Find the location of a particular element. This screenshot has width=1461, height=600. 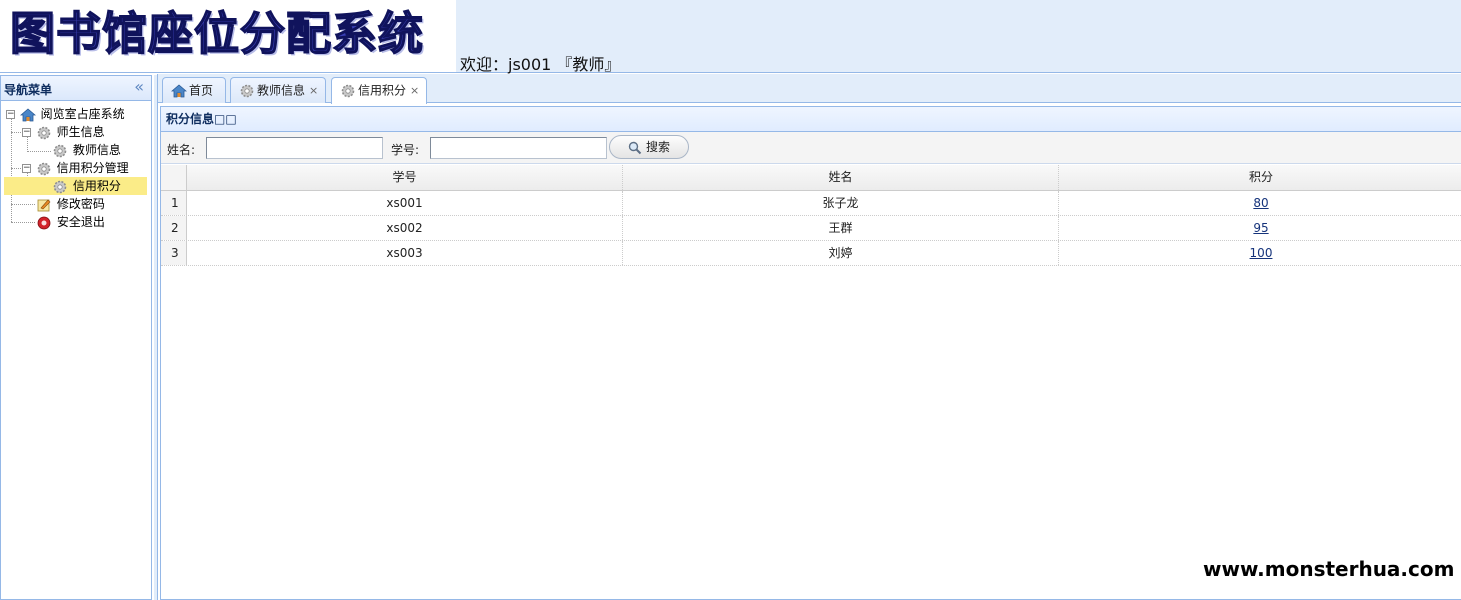

search-toolbar: 姓名: 学号: 搜索 is located at coordinates (811, 148).